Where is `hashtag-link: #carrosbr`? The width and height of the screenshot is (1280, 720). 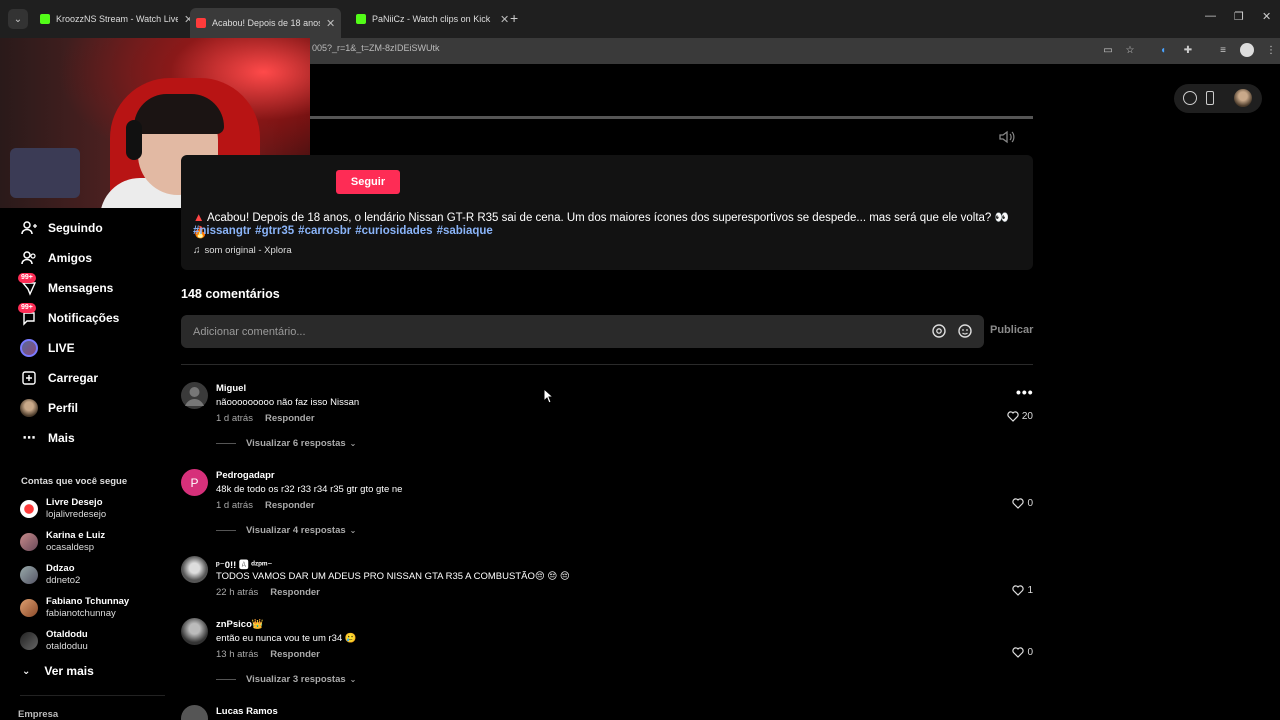
hashtag-link: #carrosbr is located at coordinates (324, 231).